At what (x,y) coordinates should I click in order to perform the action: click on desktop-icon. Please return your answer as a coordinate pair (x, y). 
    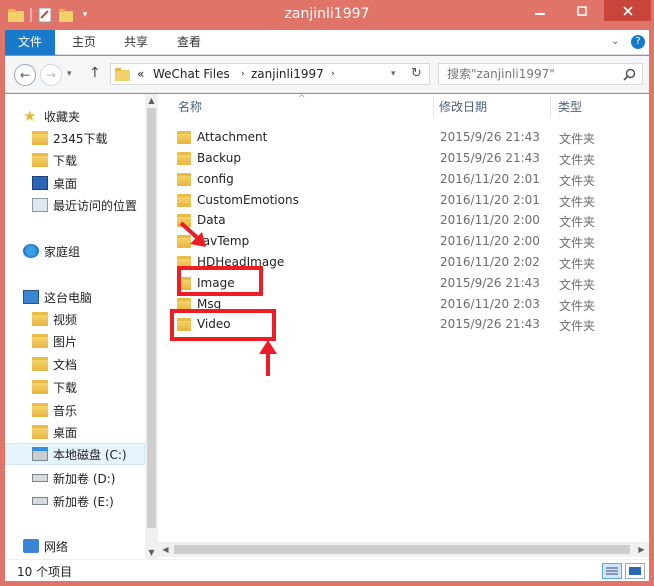
    Looking at the image, I should click on (40, 183).